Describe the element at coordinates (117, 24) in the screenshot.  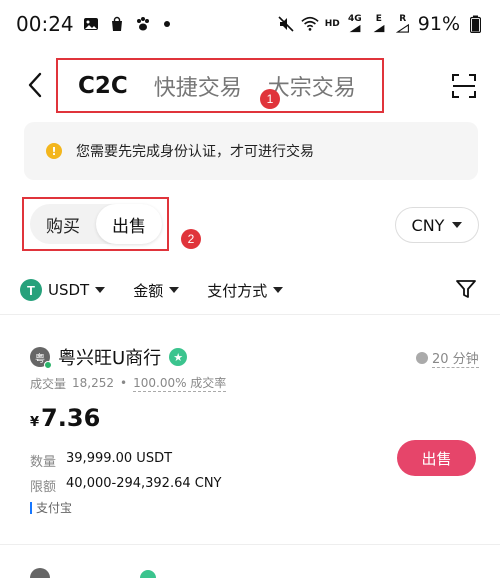
I see `shopping-bag-icon` at that location.